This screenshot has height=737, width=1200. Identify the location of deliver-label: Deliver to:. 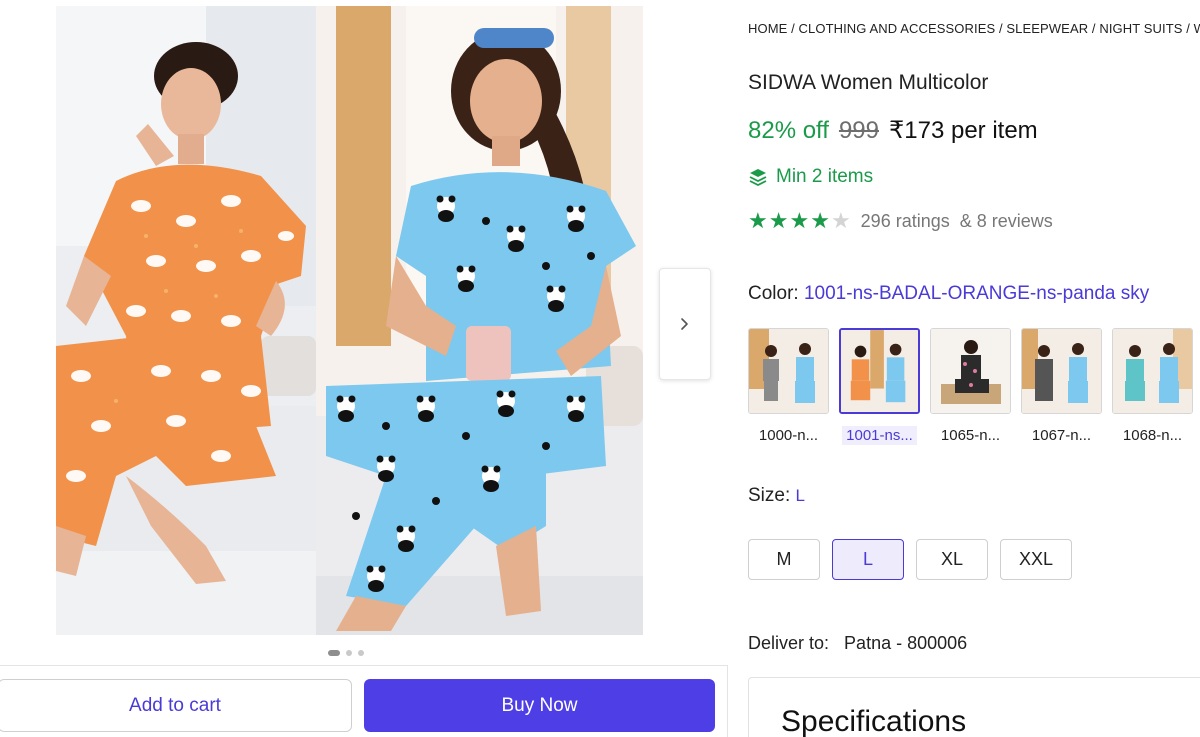
(789, 643).